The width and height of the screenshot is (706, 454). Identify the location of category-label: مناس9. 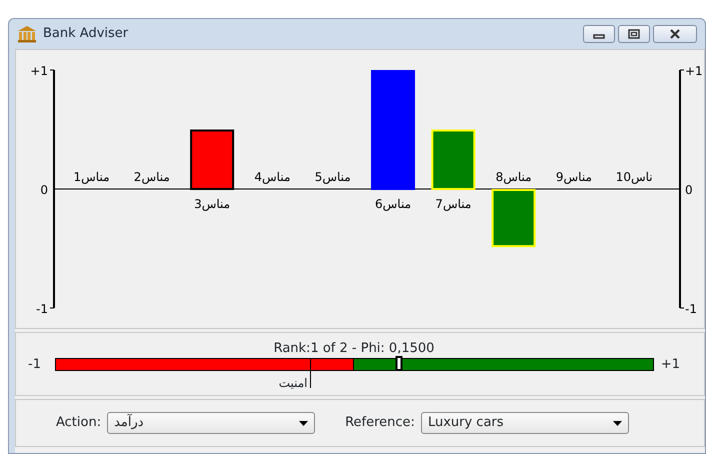
(574, 177).